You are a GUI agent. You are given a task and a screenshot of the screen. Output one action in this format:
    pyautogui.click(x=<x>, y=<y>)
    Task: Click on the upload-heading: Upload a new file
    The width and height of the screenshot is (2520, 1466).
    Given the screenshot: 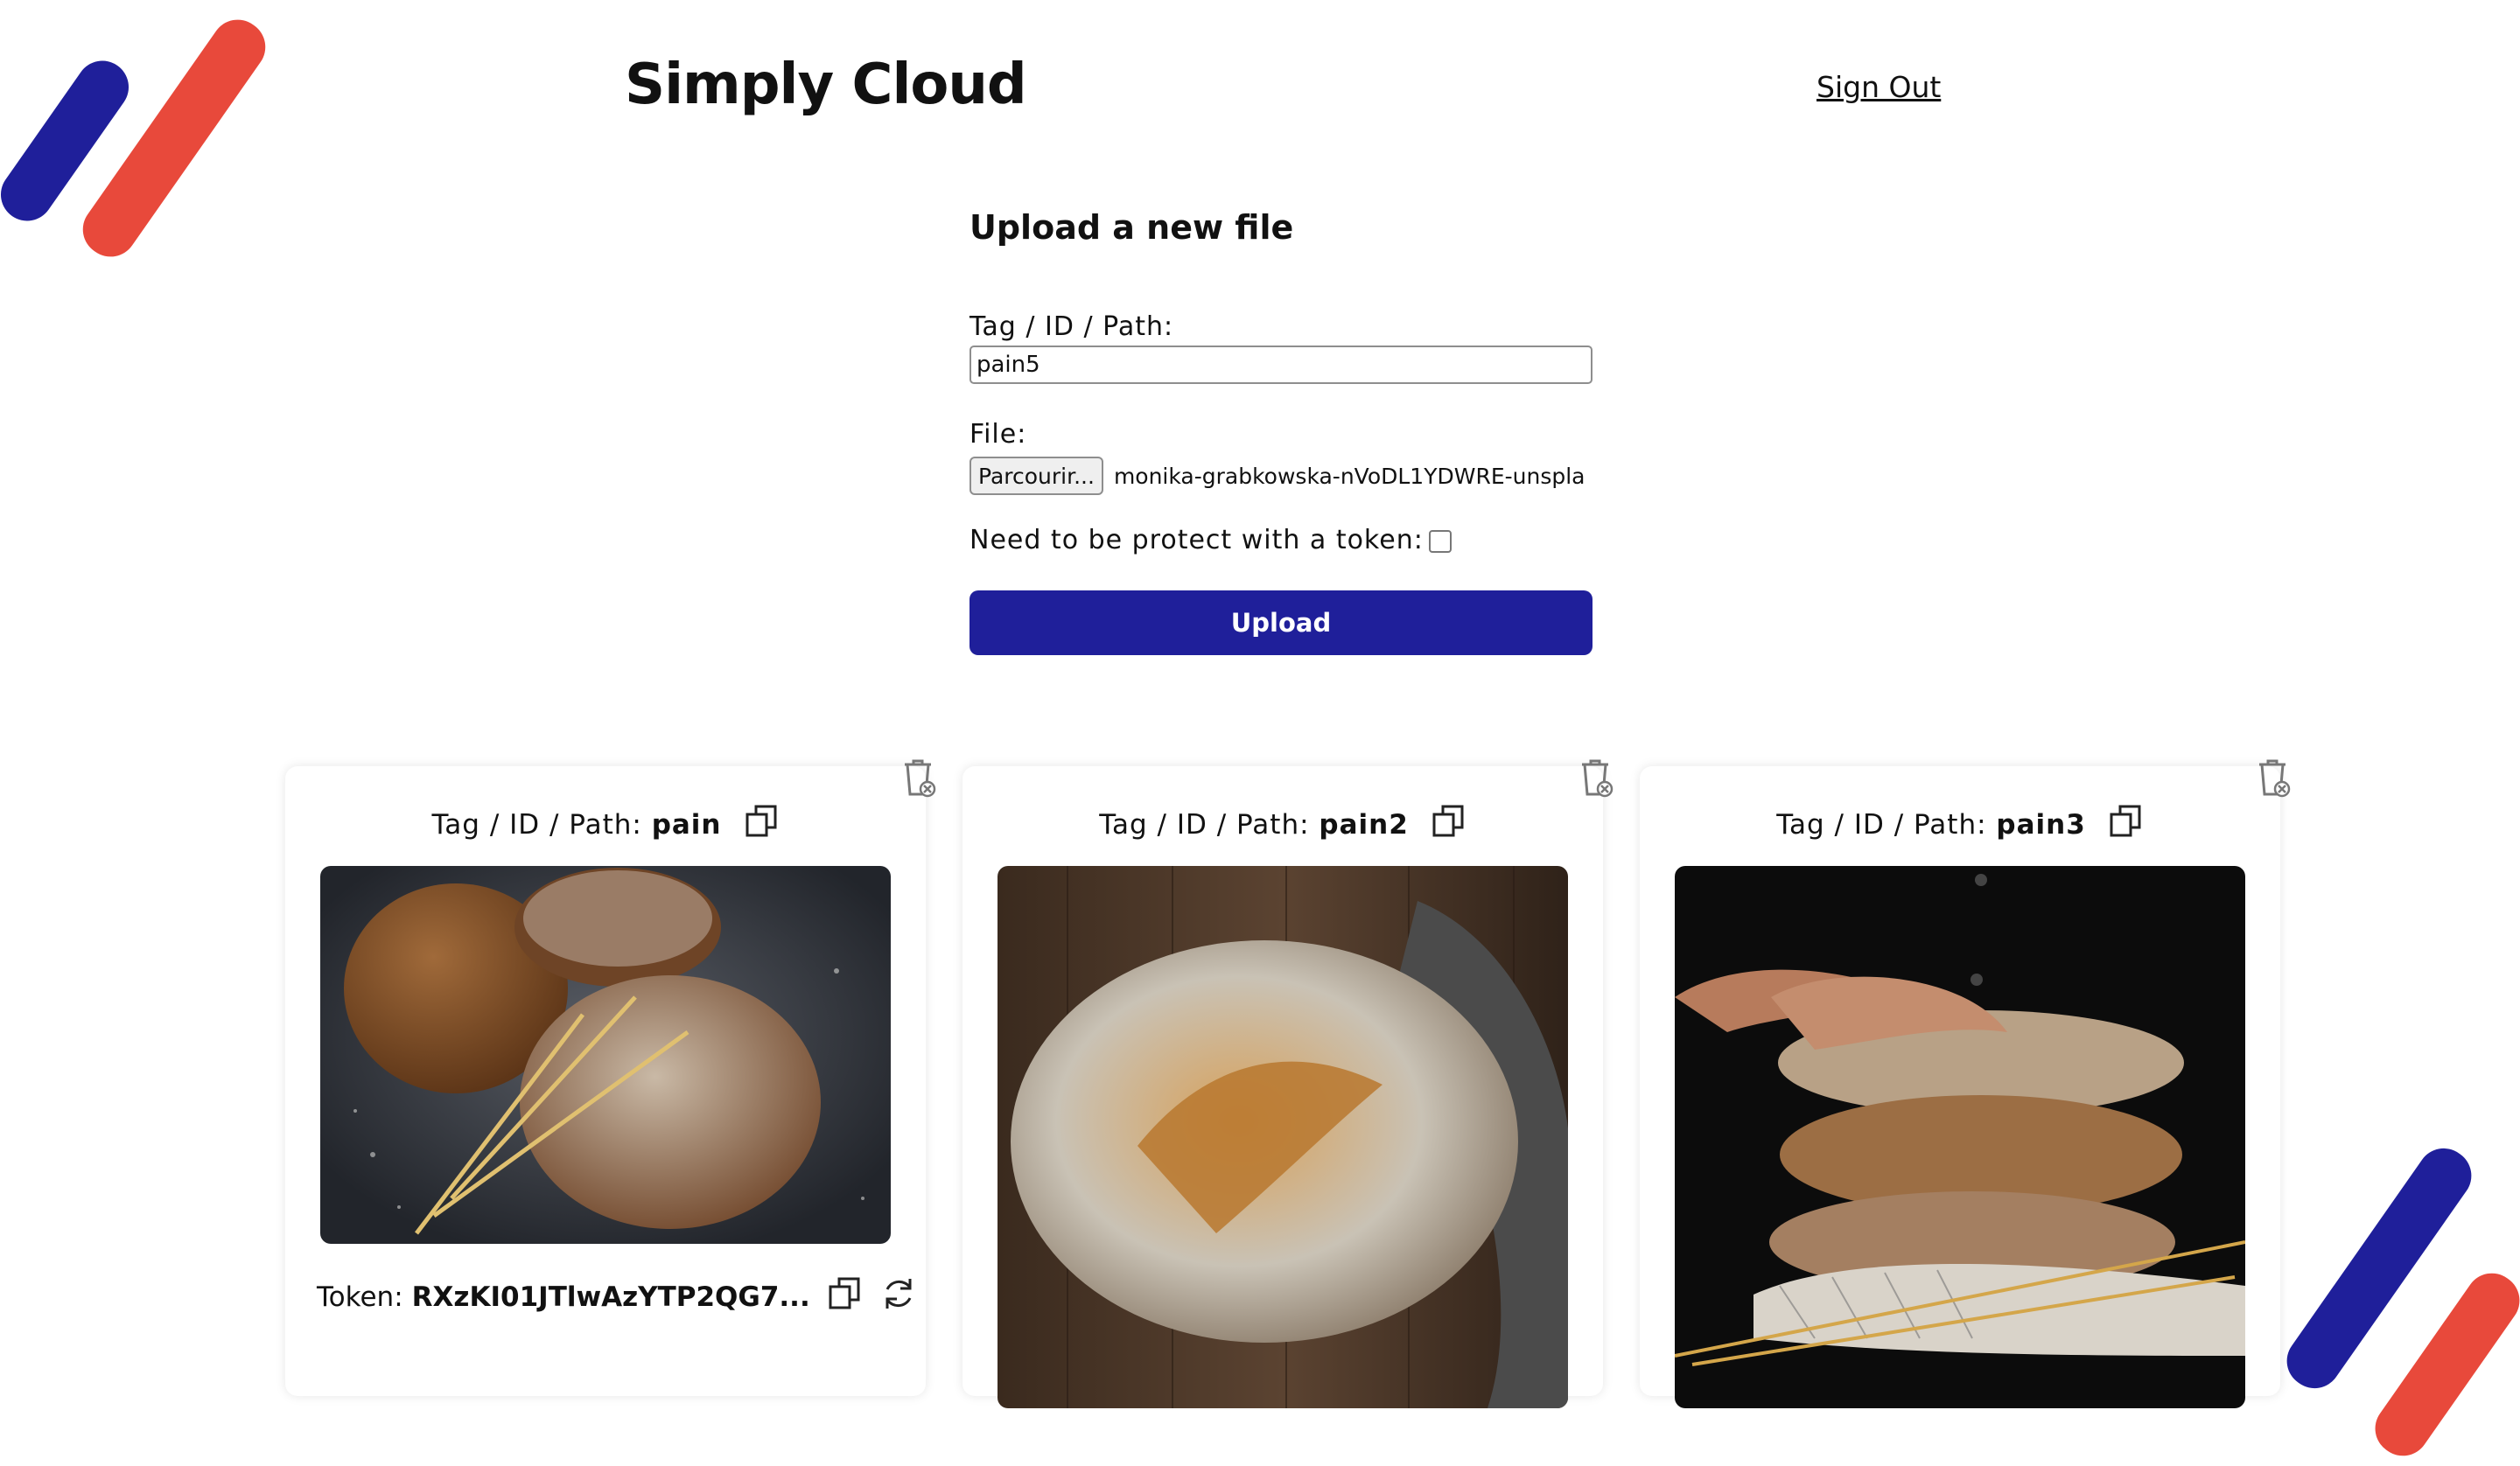 What is the action you would take?
    pyautogui.click(x=1132, y=228)
    